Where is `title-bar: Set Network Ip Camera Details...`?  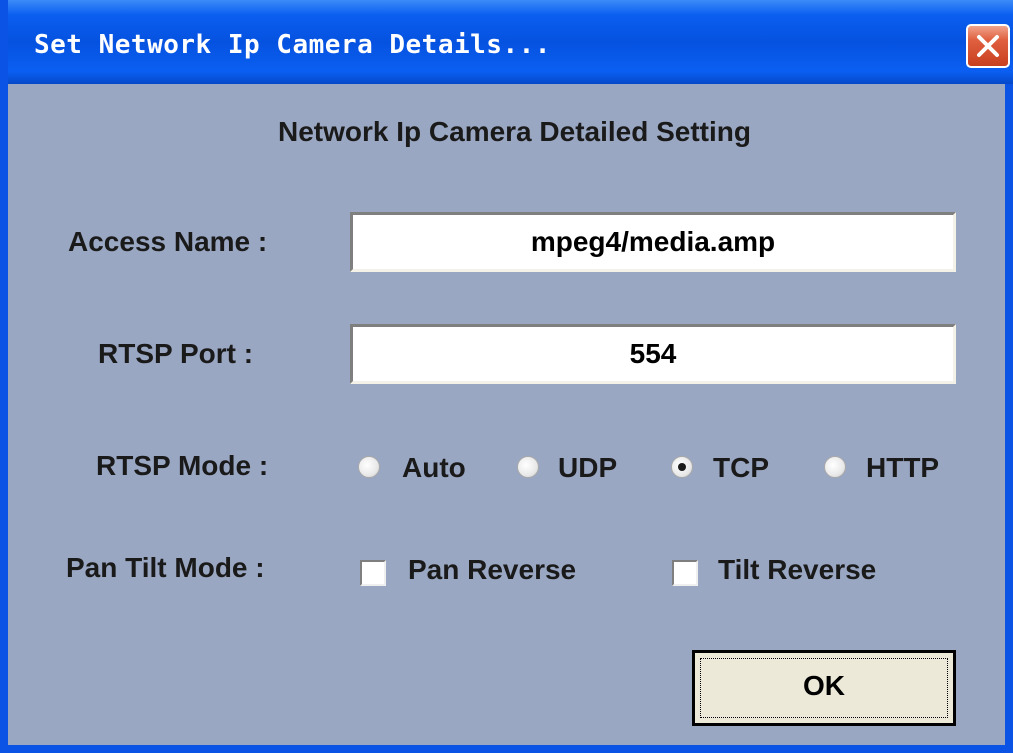
title-bar: Set Network Ip Camera Details... is located at coordinates (510, 42).